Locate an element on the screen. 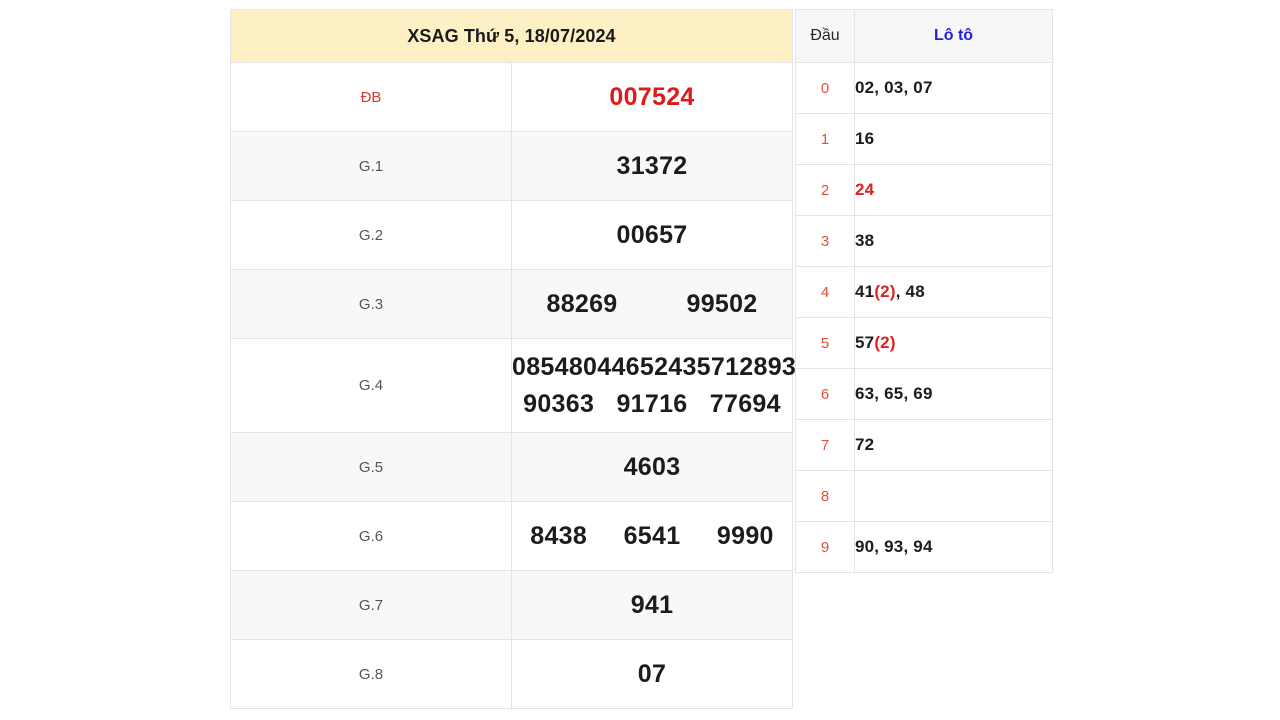 This screenshot has width=1280, height=720. prize-values-g1: 31372 is located at coordinates (652, 166).